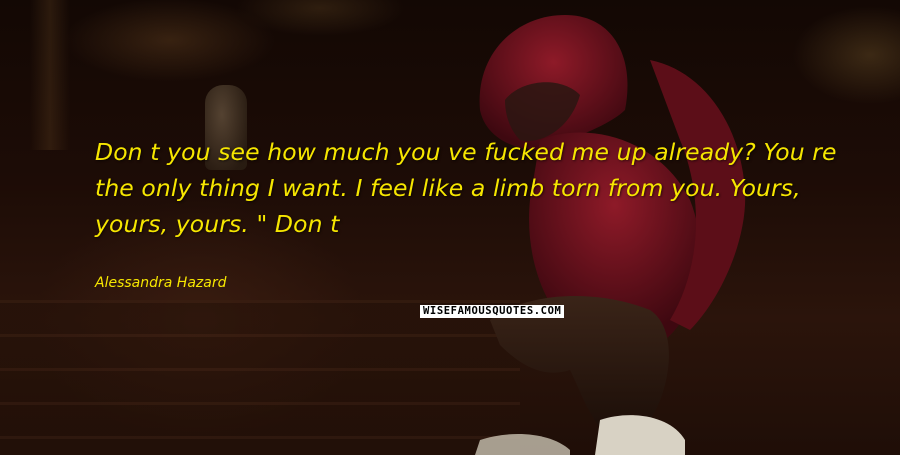 The height and width of the screenshot is (455, 900). I want to click on quote-author: Alessandra Hazard, so click(161, 283).